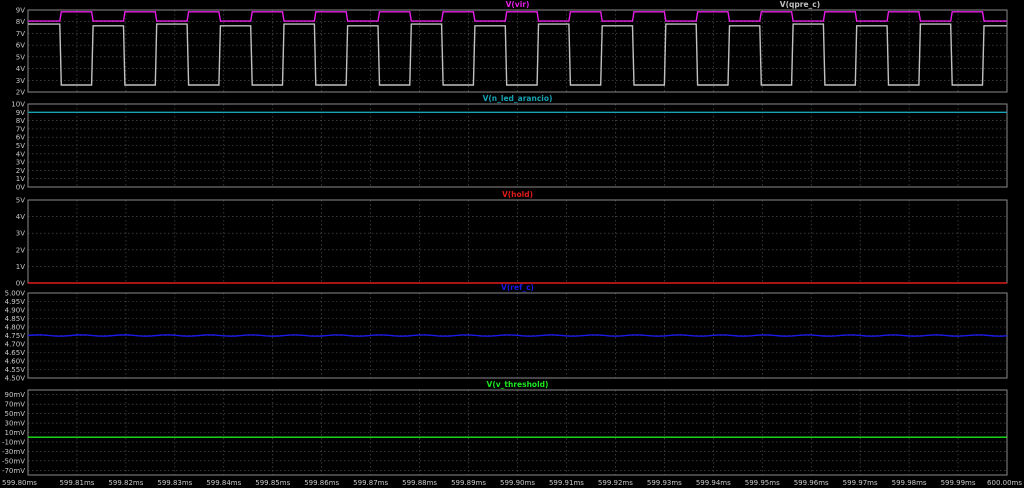  I want to click on x-tick-label: 599.92ms, so click(615, 483).